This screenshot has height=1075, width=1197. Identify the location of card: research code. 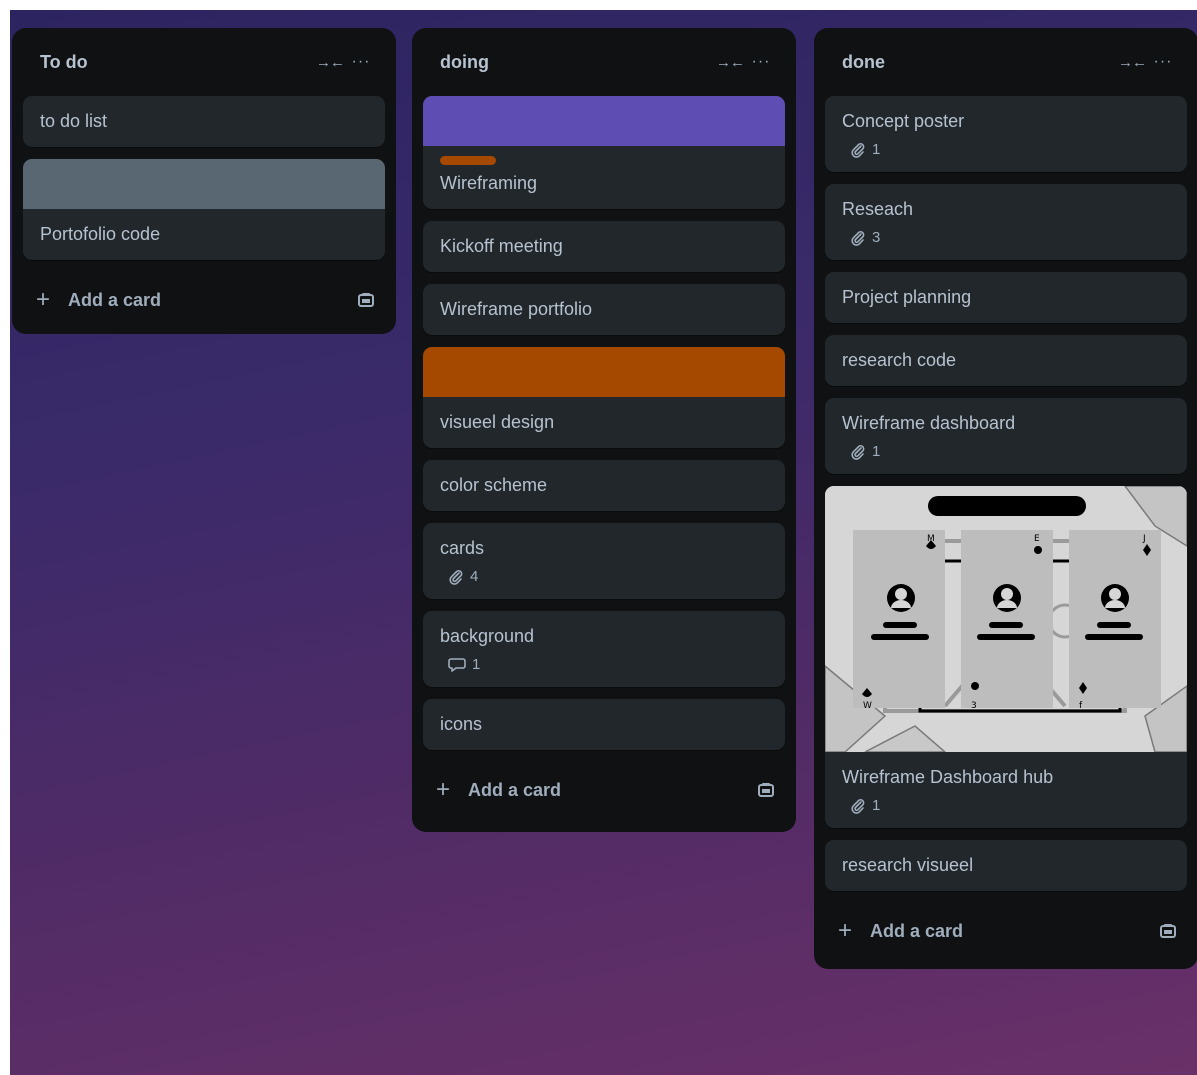
(1006, 360).